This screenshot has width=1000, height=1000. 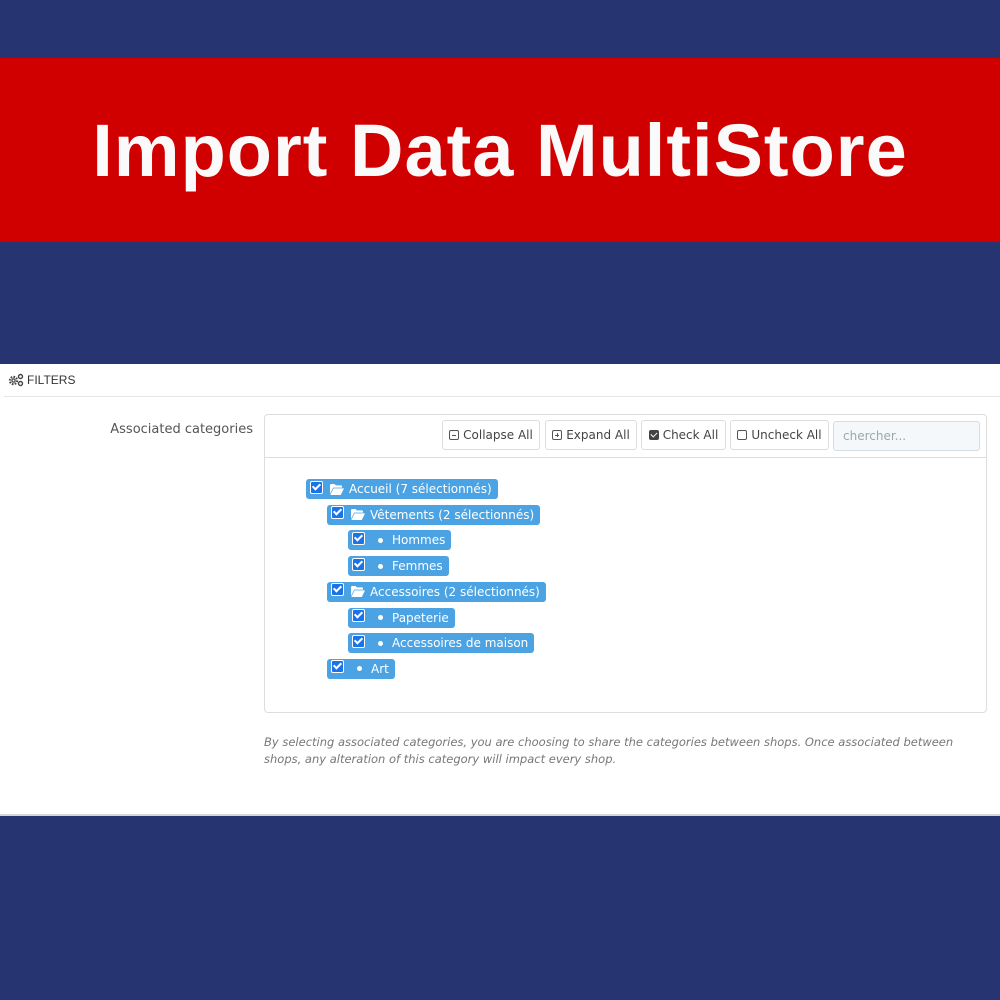 I want to click on collapse-icon, so click(x=454, y=435).